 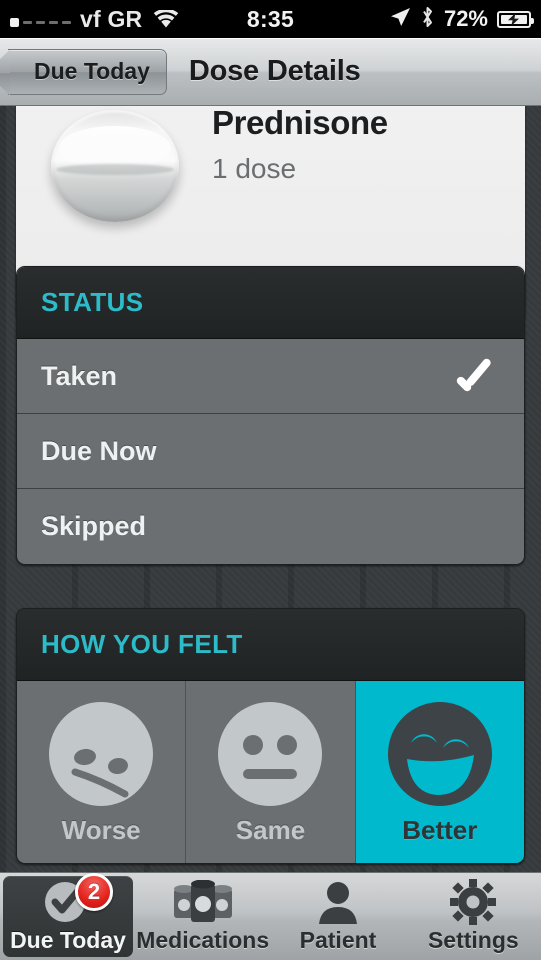 I want to click on badge-count: 2, so click(x=94, y=892).